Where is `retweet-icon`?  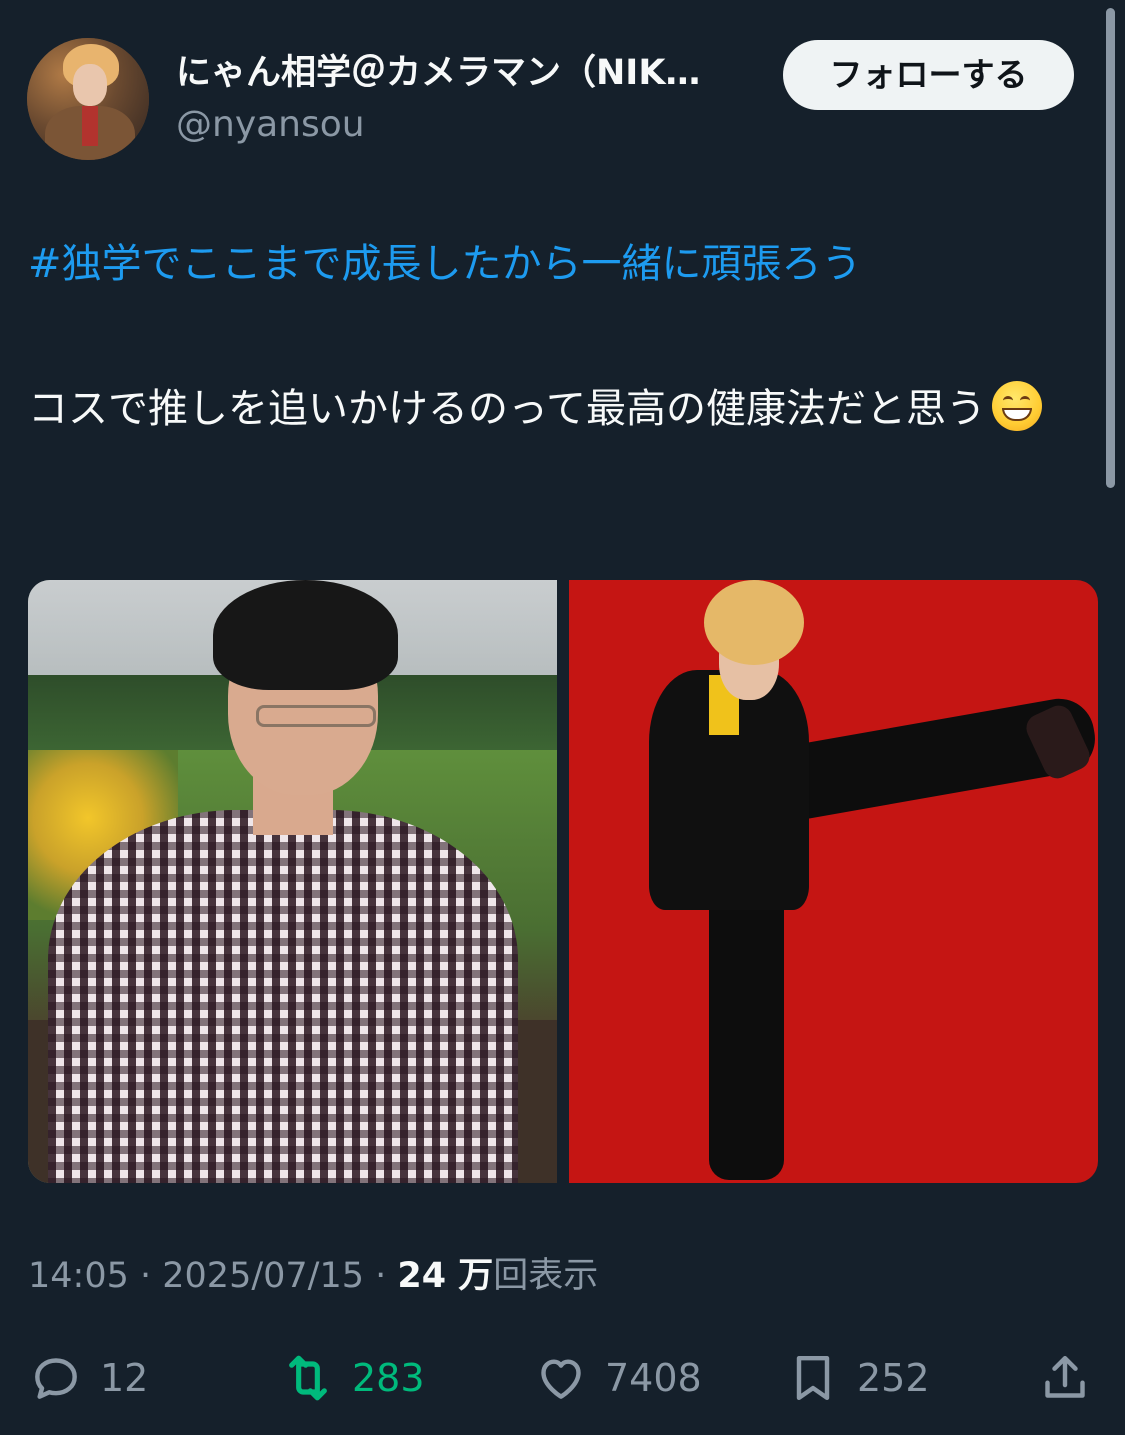 retweet-icon is located at coordinates (308, 1378).